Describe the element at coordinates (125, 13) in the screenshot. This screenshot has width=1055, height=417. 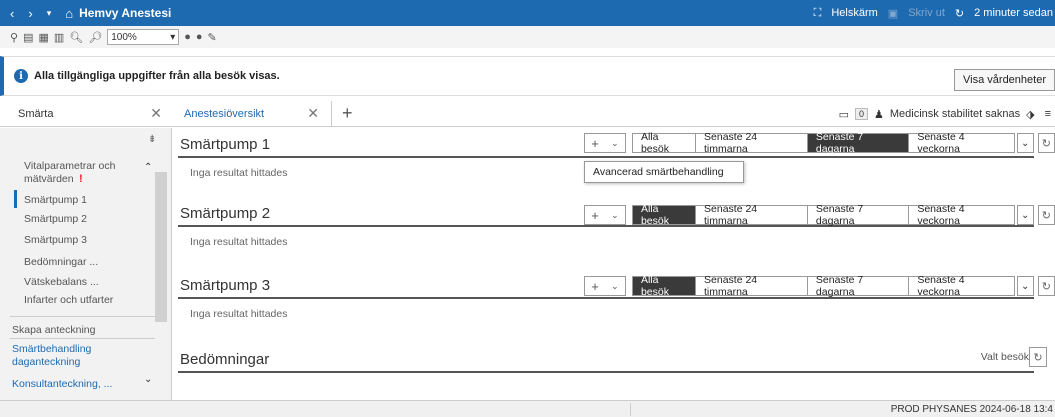
I see `app-title: Hemvy Anestesi` at that location.